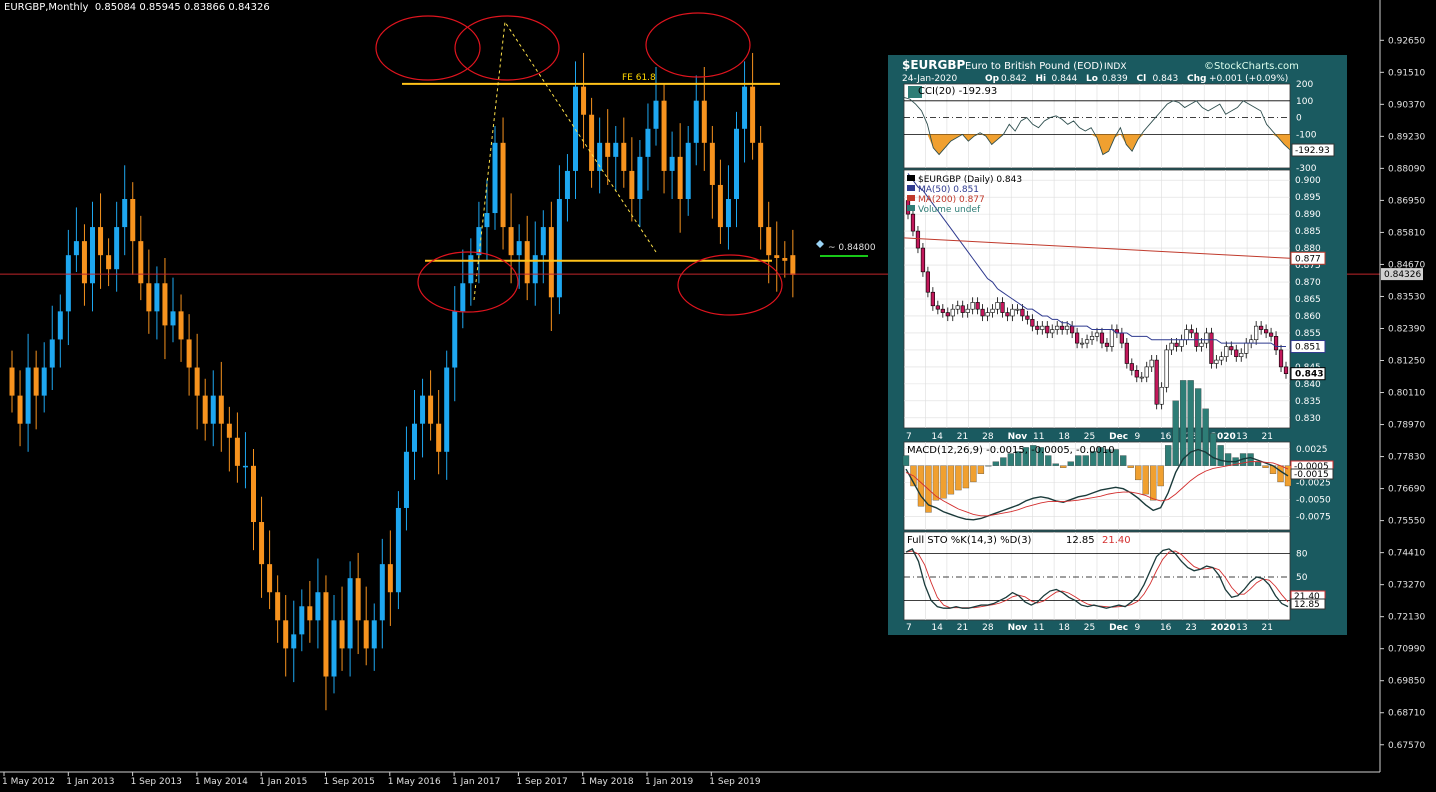  Describe the element at coordinates (1406, 73) in the screenshot. I see `price-tick-label: 0.91510` at that location.